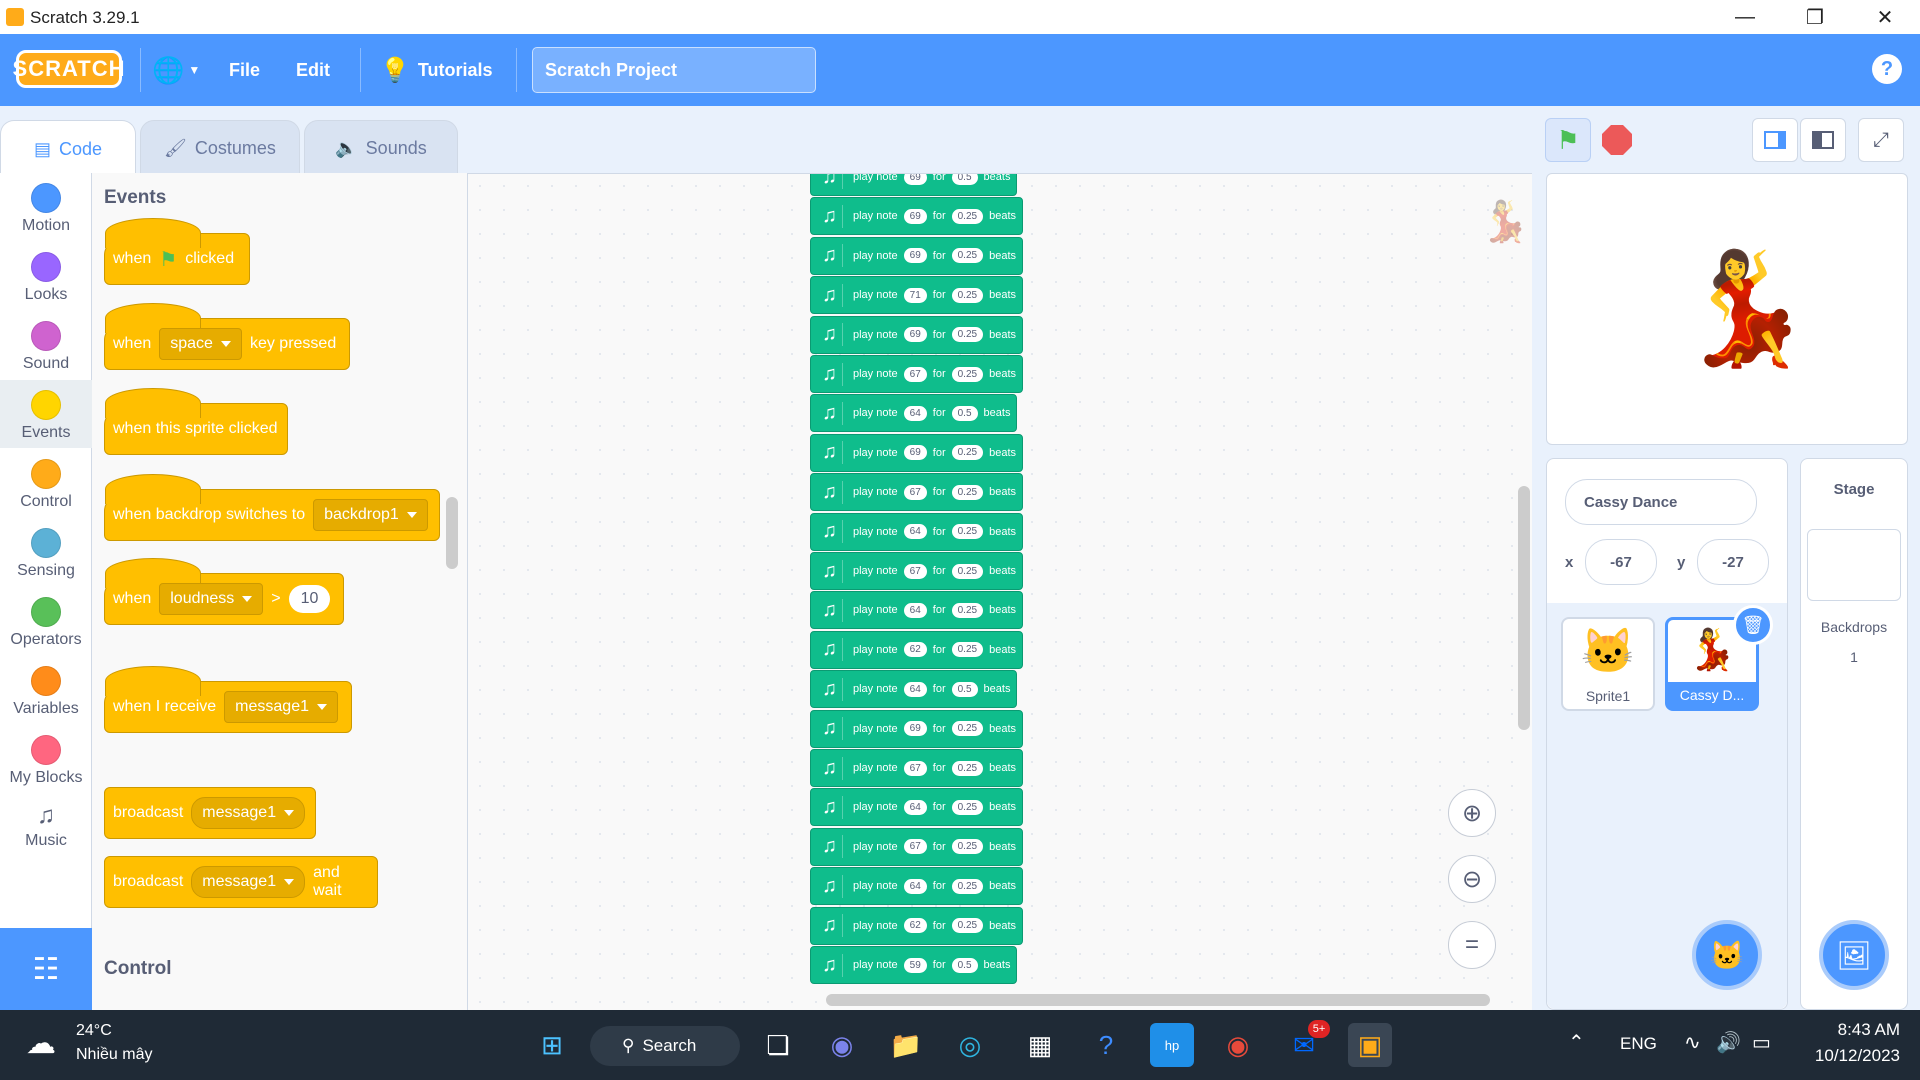 The height and width of the screenshot is (1080, 1920). Describe the element at coordinates (1692, 1042) in the screenshot. I see `wifi-icon: ∿` at that location.